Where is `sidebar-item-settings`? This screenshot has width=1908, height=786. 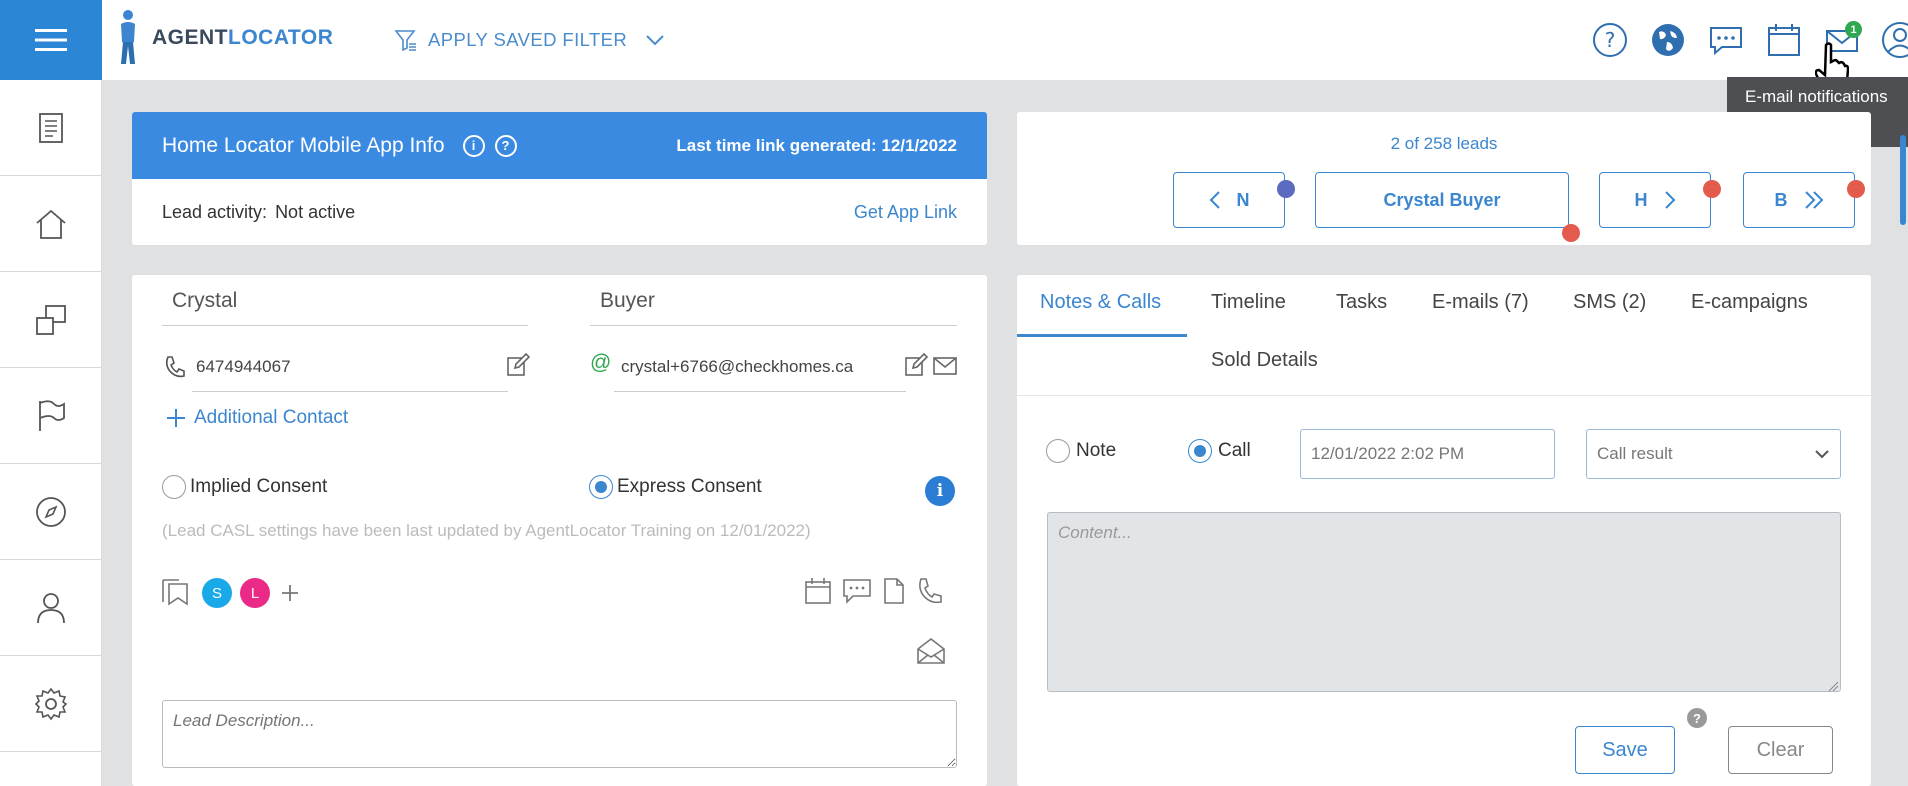 sidebar-item-settings is located at coordinates (51, 704).